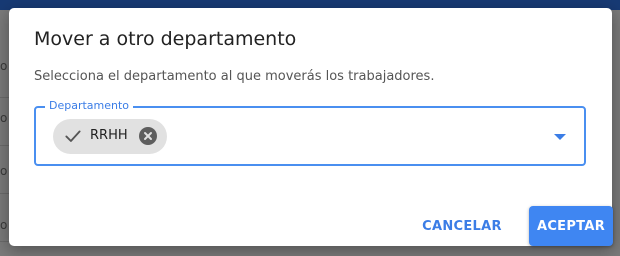  What do you see at coordinates (571, 226) in the screenshot?
I see `accept-button: ACEPTAR` at bounding box center [571, 226].